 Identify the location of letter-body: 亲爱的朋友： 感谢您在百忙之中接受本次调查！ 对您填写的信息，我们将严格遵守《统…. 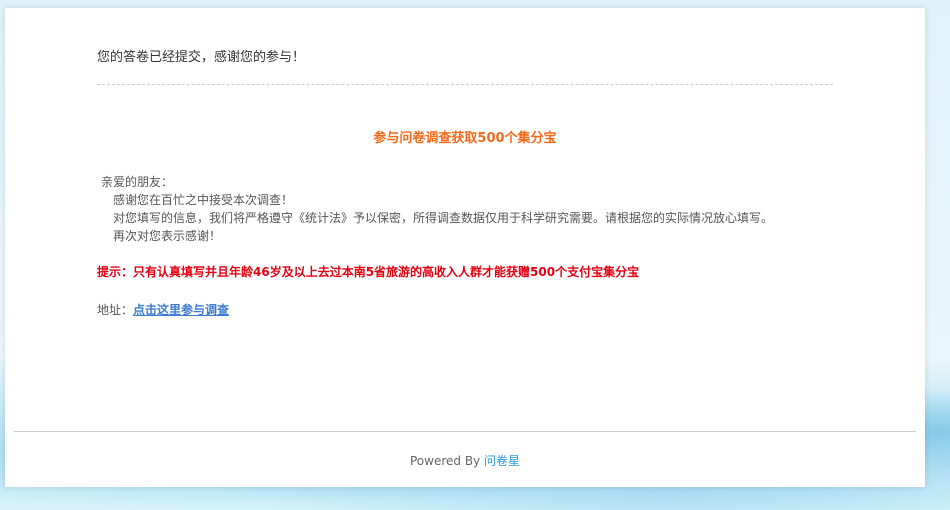
(465, 209).